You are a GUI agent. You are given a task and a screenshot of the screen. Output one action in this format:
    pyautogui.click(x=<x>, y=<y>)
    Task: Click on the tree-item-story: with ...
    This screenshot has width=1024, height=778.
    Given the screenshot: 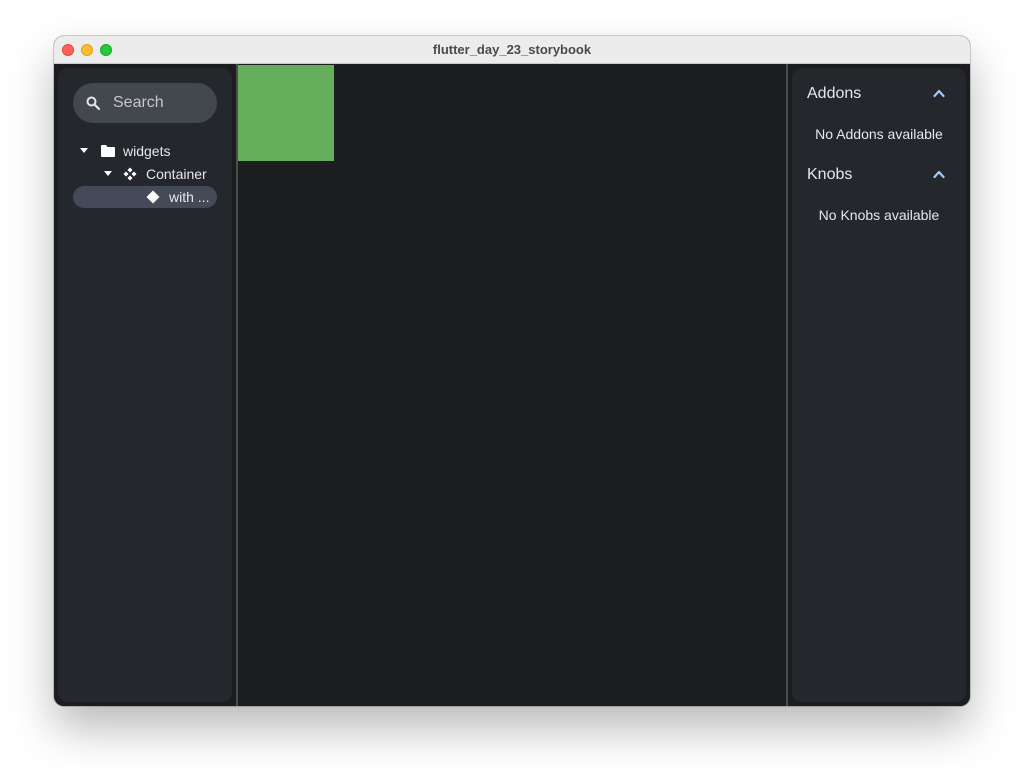 What is the action you would take?
    pyautogui.click(x=145, y=197)
    